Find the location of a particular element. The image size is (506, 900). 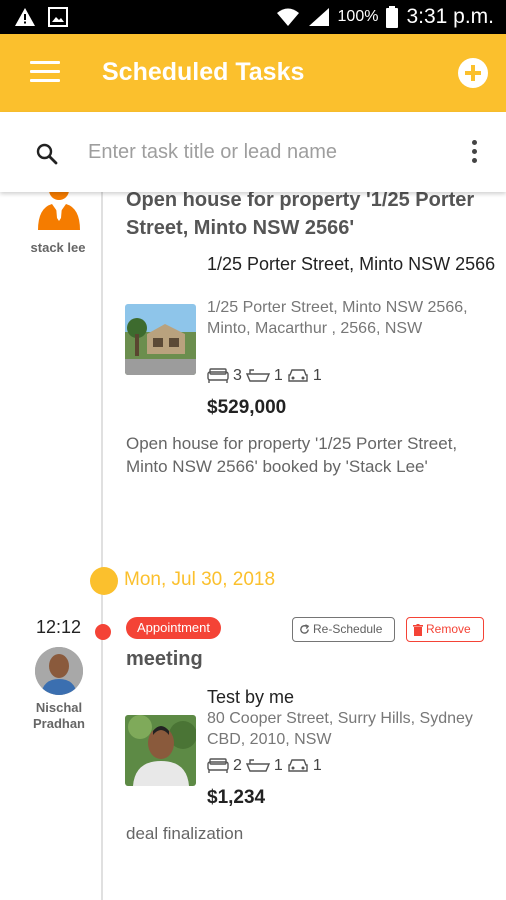

signal-icon is located at coordinates (318, 17).